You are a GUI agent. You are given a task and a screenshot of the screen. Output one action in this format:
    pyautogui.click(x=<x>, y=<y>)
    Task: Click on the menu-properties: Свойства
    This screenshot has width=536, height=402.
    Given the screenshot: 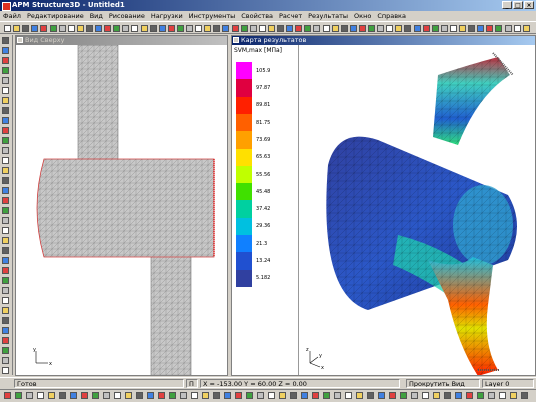 What is the action you would take?
    pyautogui.click(x=257, y=16)
    